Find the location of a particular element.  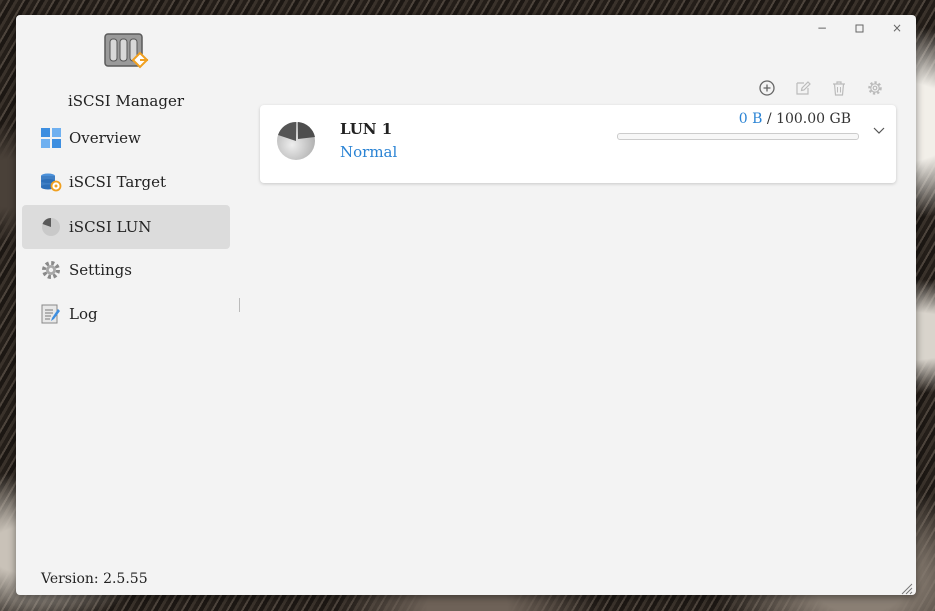

lun-total-size: 100.00 GB is located at coordinates (813, 119).